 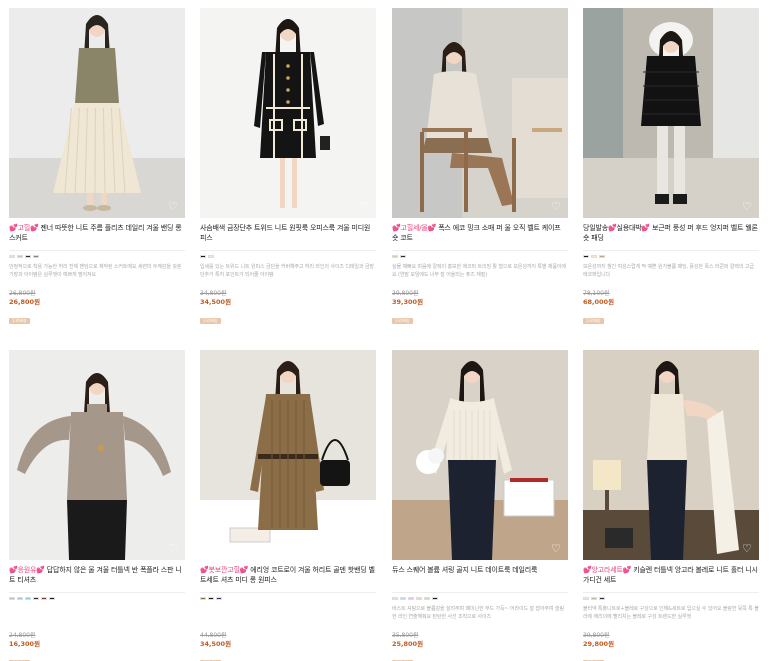 I want to click on sale-price: 25,800원, so click(x=408, y=644).